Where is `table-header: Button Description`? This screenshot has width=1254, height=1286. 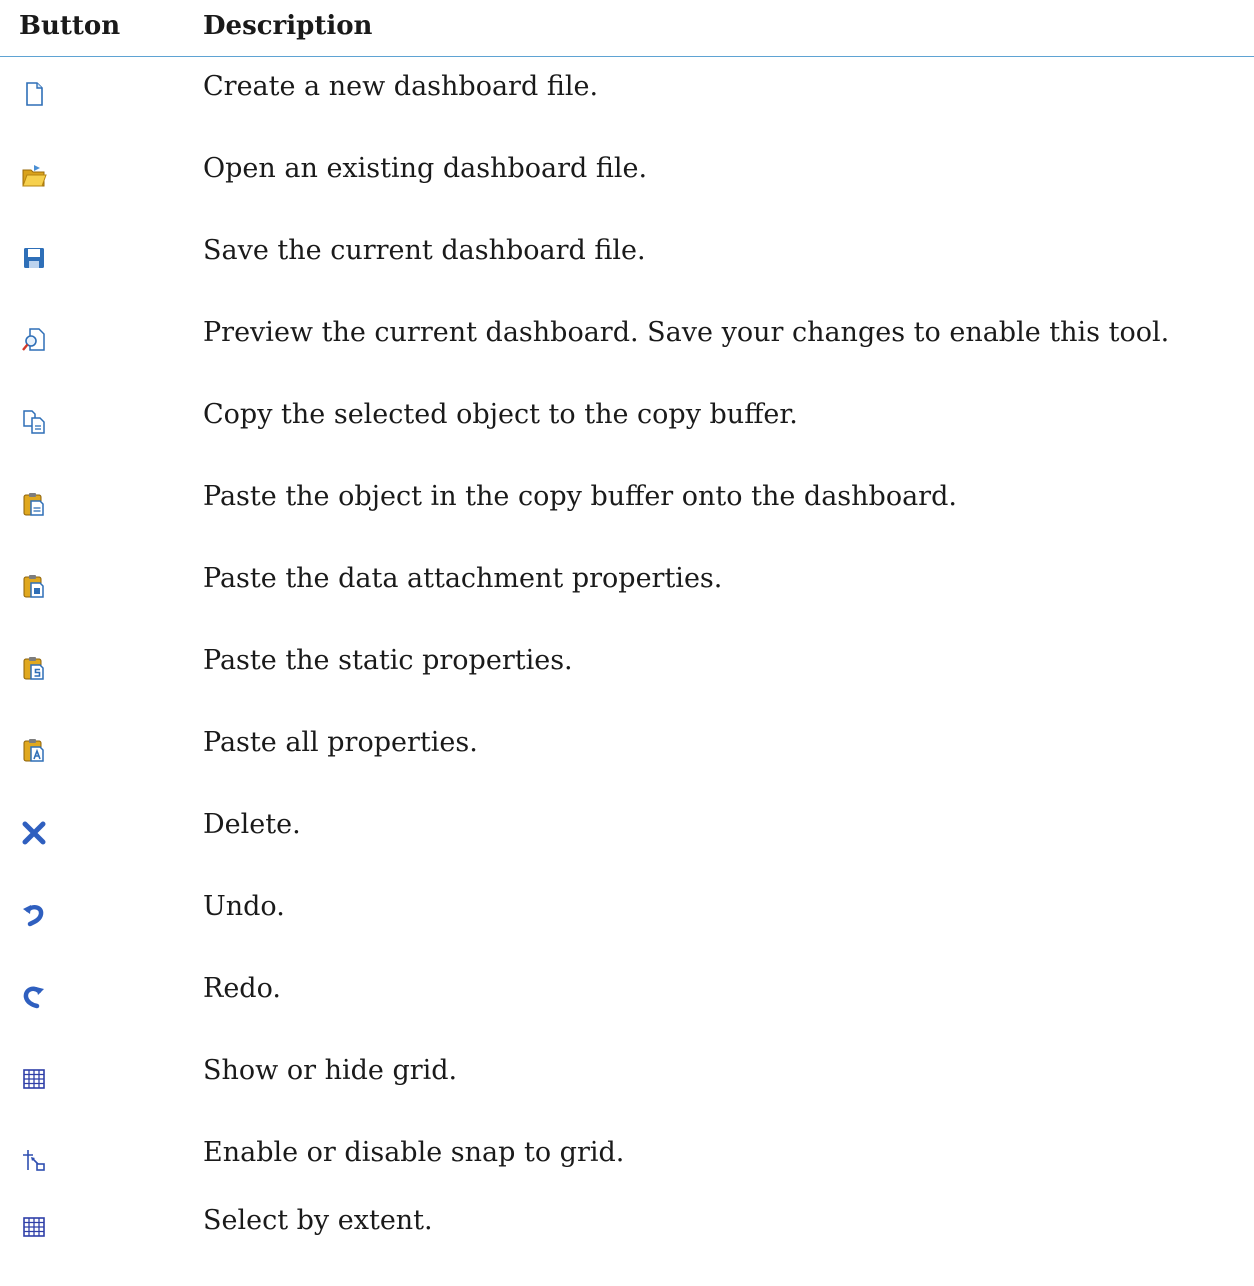 table-header: Button Description is located at coordinates (627, 28).